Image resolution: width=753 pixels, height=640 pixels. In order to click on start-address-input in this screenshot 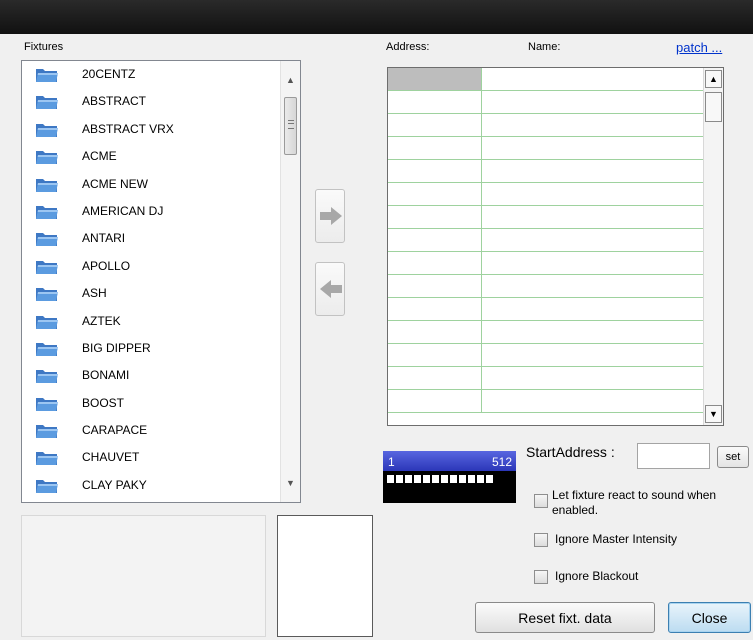, I will do `click(673, 456)`.